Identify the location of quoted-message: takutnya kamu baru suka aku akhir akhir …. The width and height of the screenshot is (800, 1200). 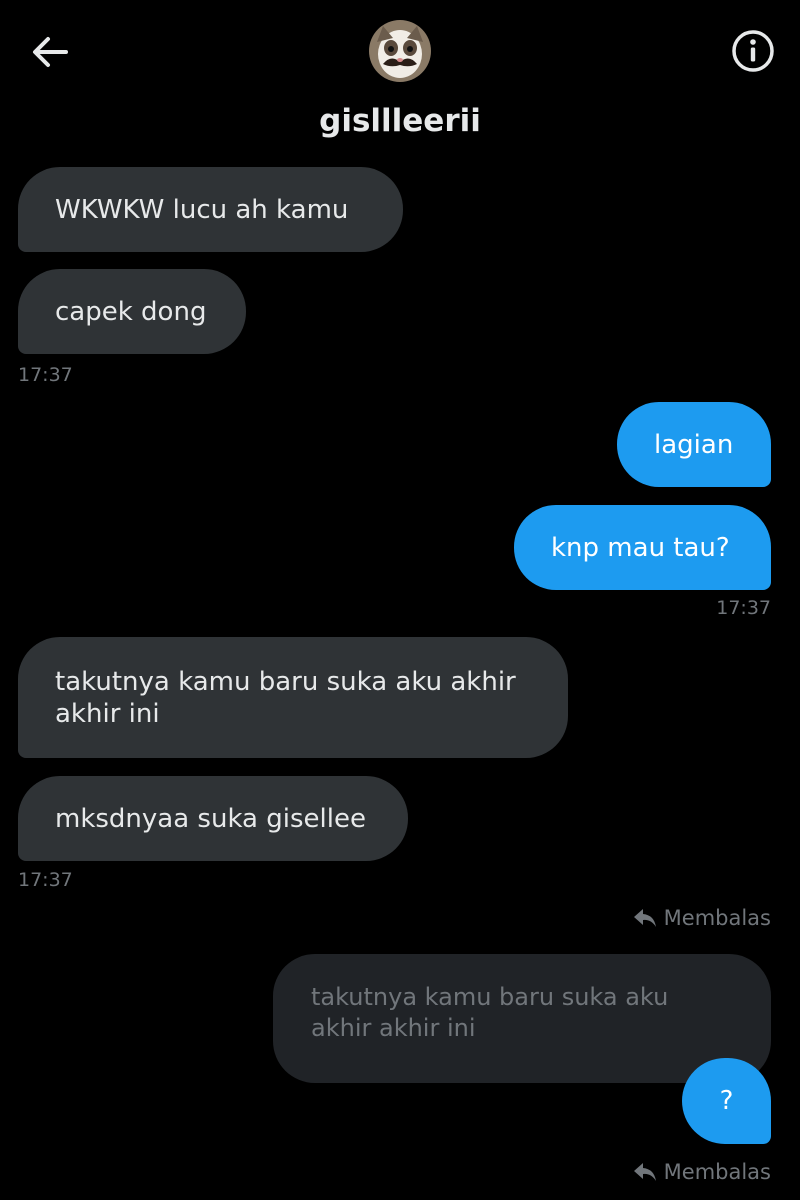
(522, 1018).